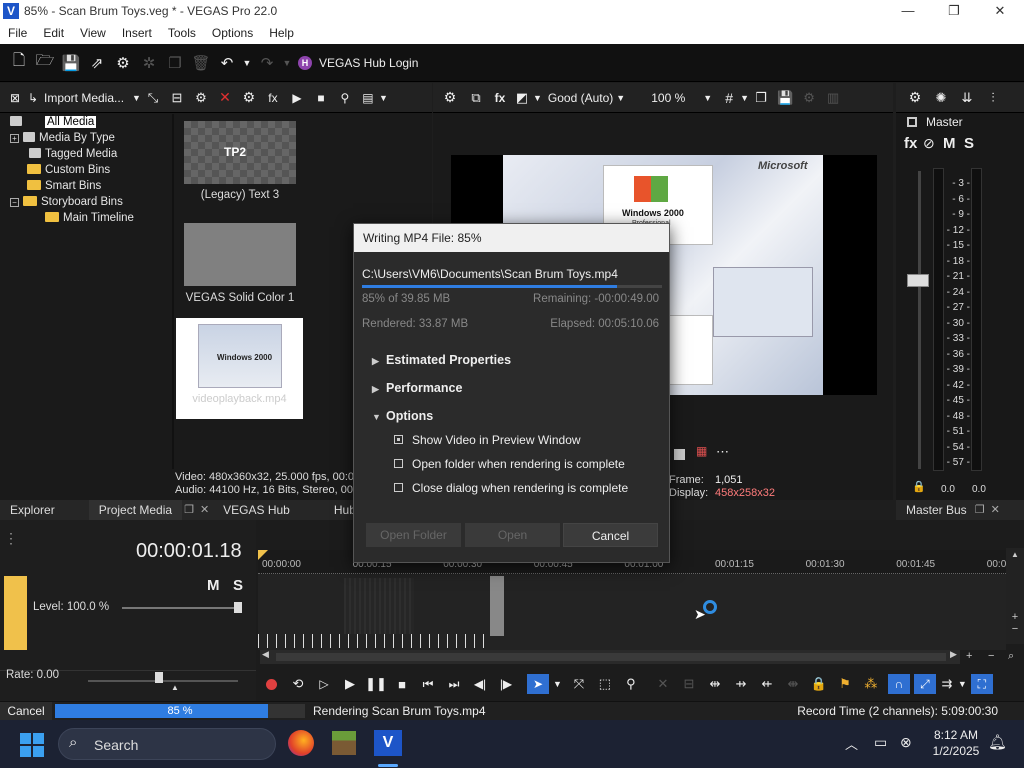 Image resolution: width=1024 pixels, height=768 pixels. I want to click on audio-clip-region, so click(379, 607).